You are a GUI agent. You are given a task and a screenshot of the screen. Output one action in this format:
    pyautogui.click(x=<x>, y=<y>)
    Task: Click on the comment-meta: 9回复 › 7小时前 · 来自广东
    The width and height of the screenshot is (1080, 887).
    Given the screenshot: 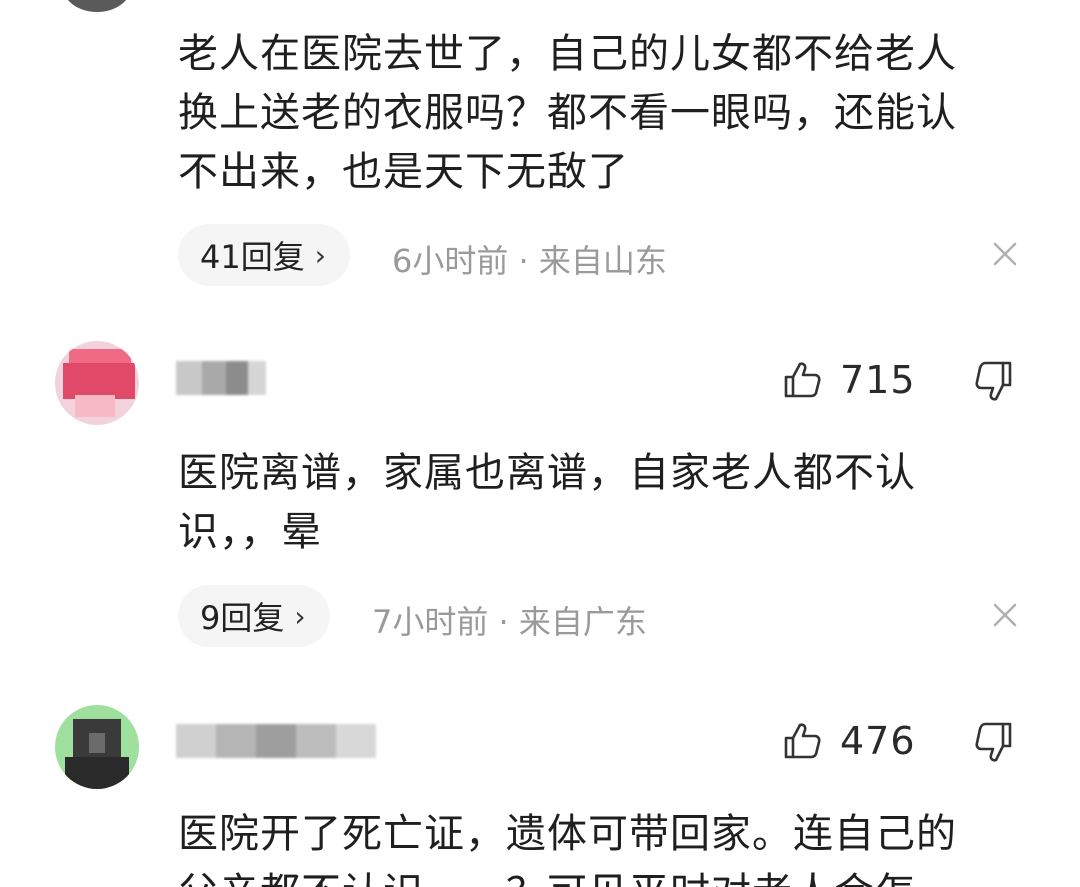 What is the action you would take?
    pyautogui.click(x=608, y=616)
    